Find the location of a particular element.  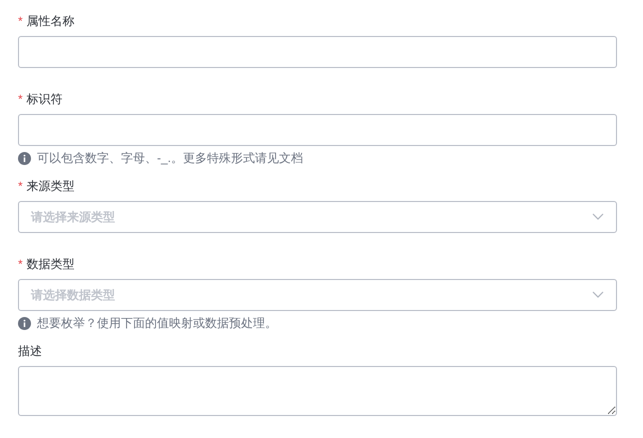

select-placeholder: 请选择数据类型 is located at coordinates (73, 295).